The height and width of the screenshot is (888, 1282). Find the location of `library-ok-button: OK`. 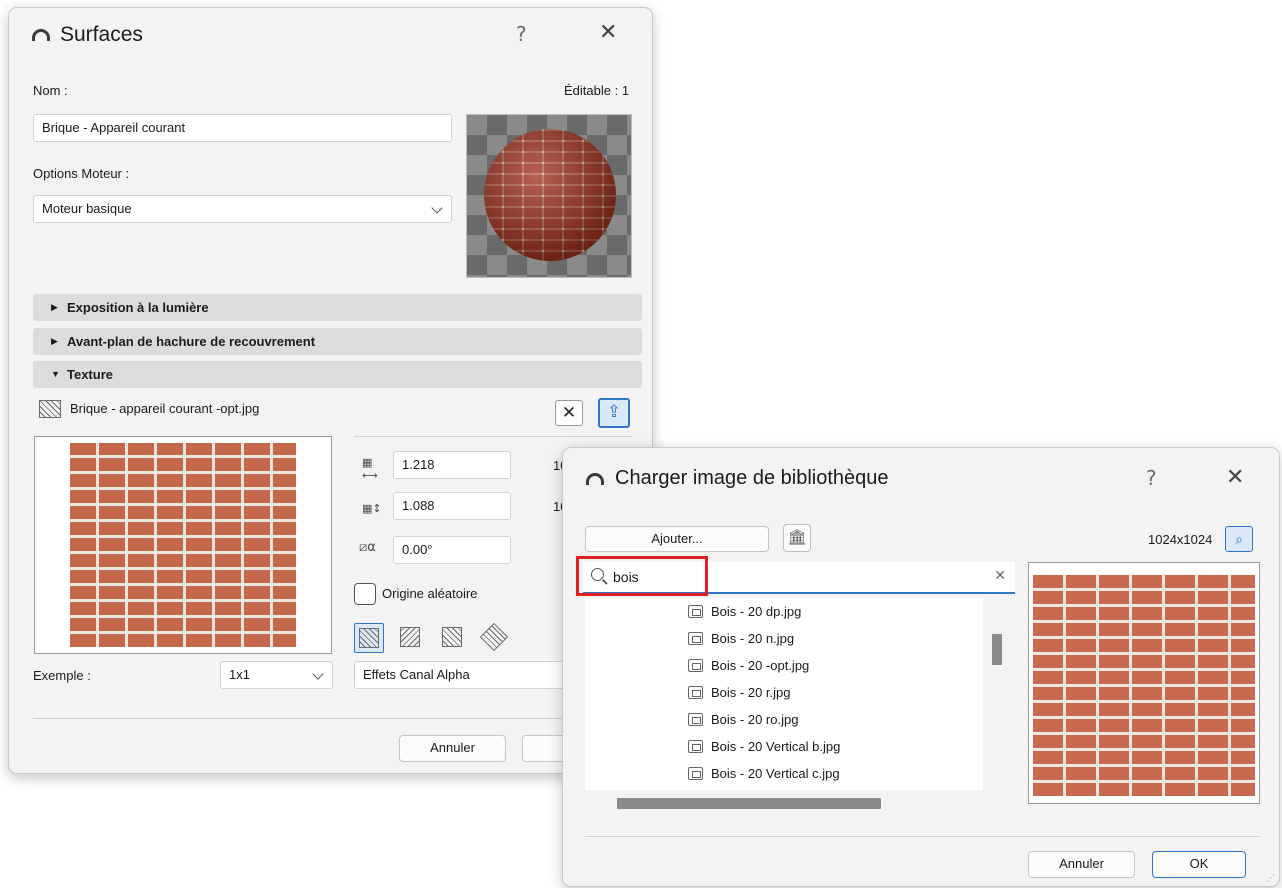

library-ok-button: OK is located at coordinates (1199, 864).